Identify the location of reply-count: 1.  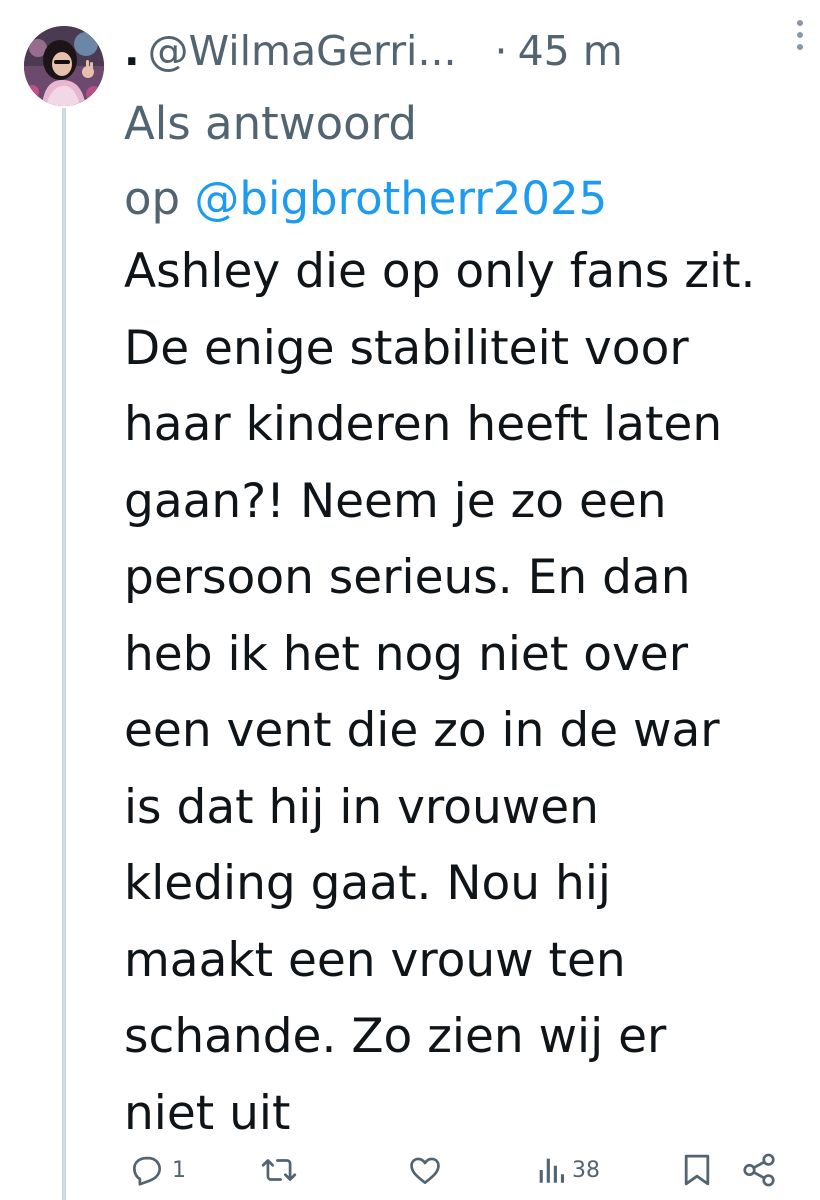
(179, 1170).